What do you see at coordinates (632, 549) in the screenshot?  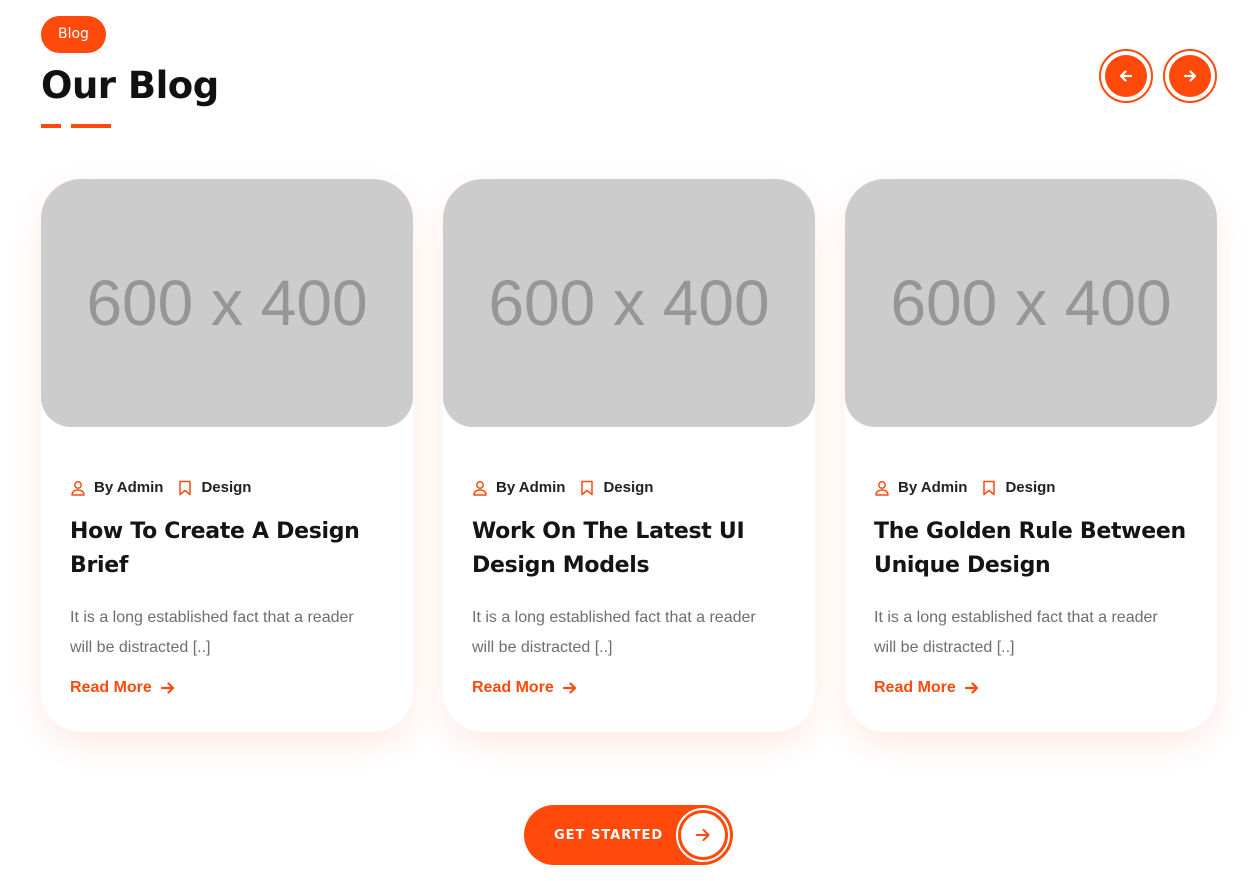 I see `post-title: Work On The Latest UI Design Models` at bounding box center [632, 549].